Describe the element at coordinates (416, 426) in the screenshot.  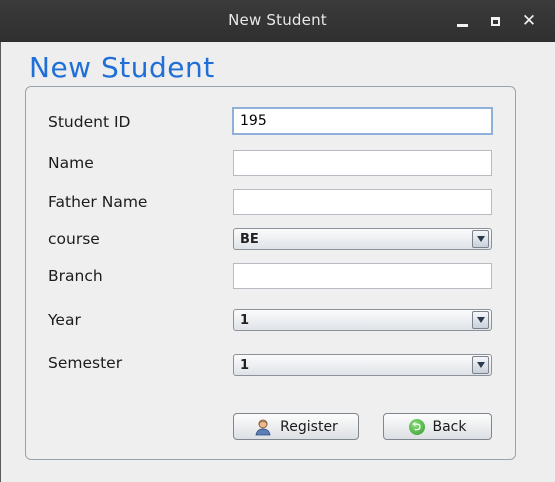
I see `back-arrow-icon: ⮌` at that location.